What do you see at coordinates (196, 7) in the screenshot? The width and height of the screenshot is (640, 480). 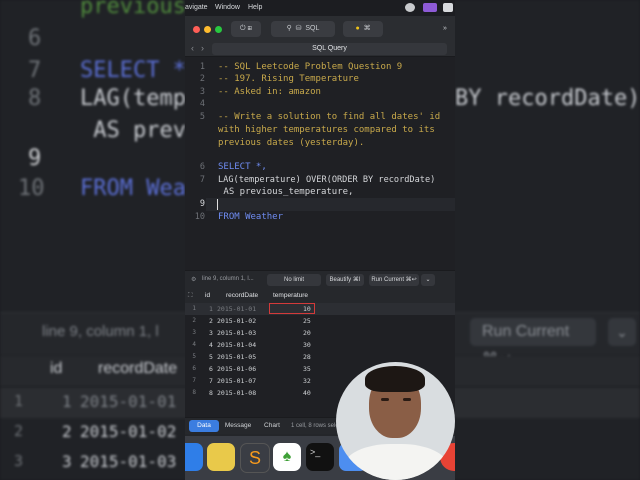 I see `menu-navigate: avigate` at bounding box center [196, 7].